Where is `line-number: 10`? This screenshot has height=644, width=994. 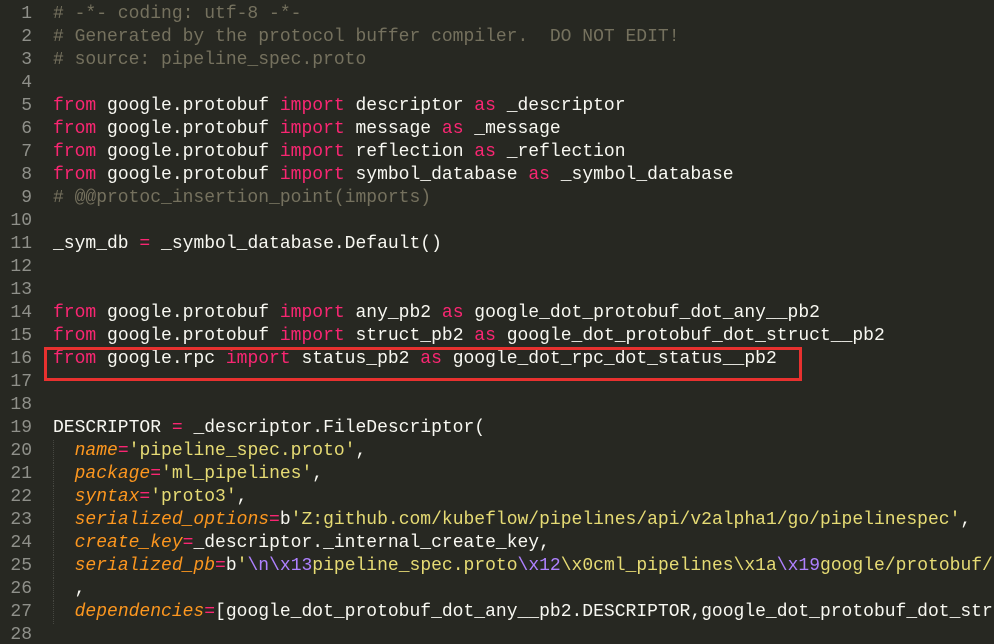 line-number: 10 is located at coordinates (21, 221).